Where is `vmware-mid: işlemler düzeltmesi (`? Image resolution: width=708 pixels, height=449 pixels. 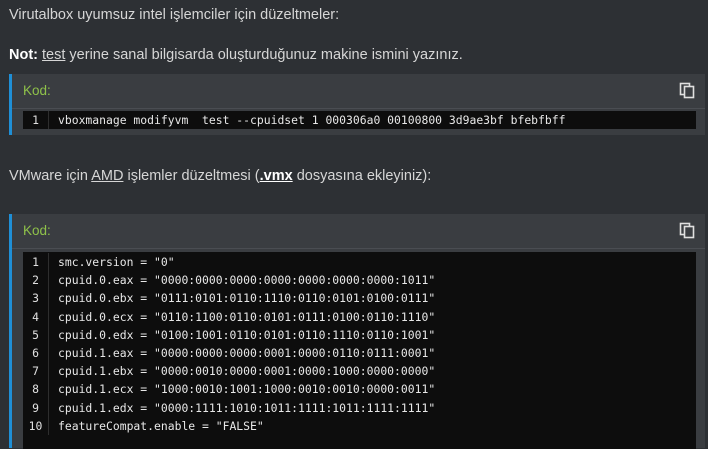 vmware-mid: işlemler düzeltmesi ( is located at coordinates (191, 176).